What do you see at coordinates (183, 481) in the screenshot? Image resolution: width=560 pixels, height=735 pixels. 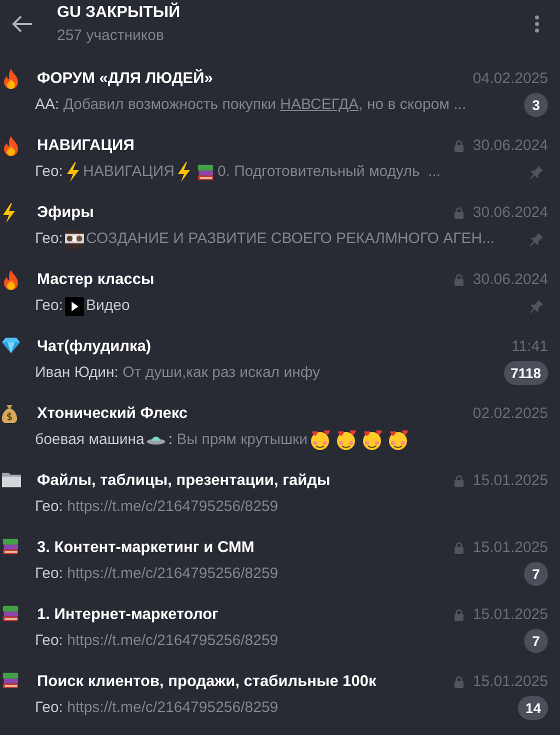 I see `topic-title: Файлы, таблицы, презентации, гайды` at bounding box center [183, 481].